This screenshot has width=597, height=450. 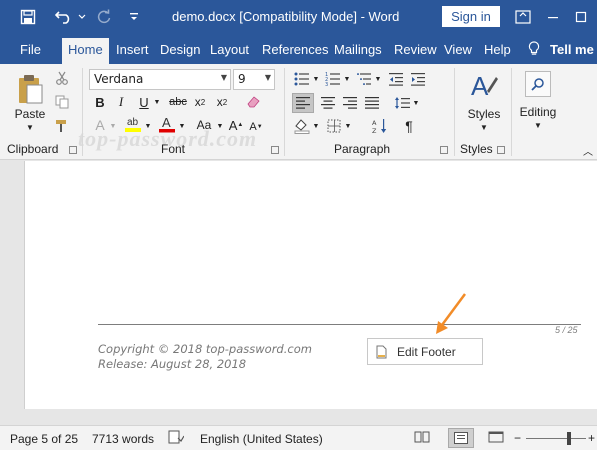 What do you see at coordinates (100, 125) in the screenshot?
I see `text-effects-icon: A` at bounding box center [100, 125].